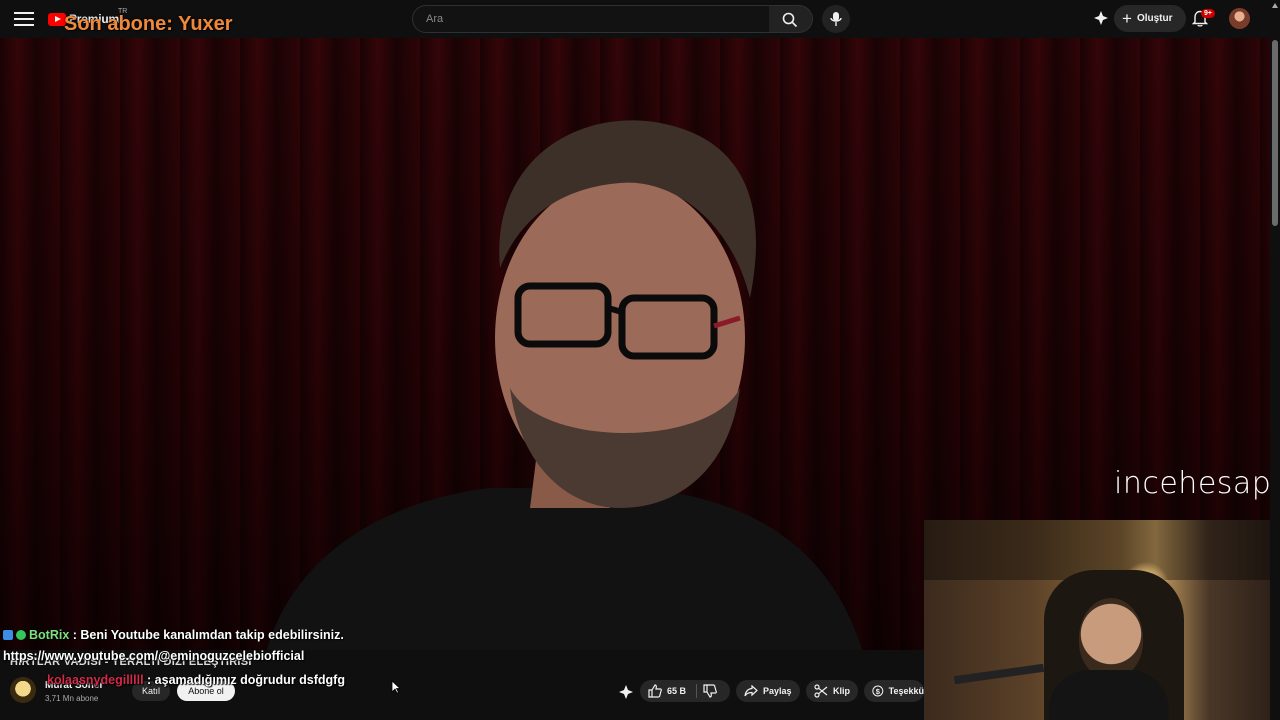 The height and width of the screenshot is (720, 1280). What do you see at coordinates (1192, 483) in the screenshot?
I see `incehesap-watermark: incehesap` at bounding box center [1192, 483].